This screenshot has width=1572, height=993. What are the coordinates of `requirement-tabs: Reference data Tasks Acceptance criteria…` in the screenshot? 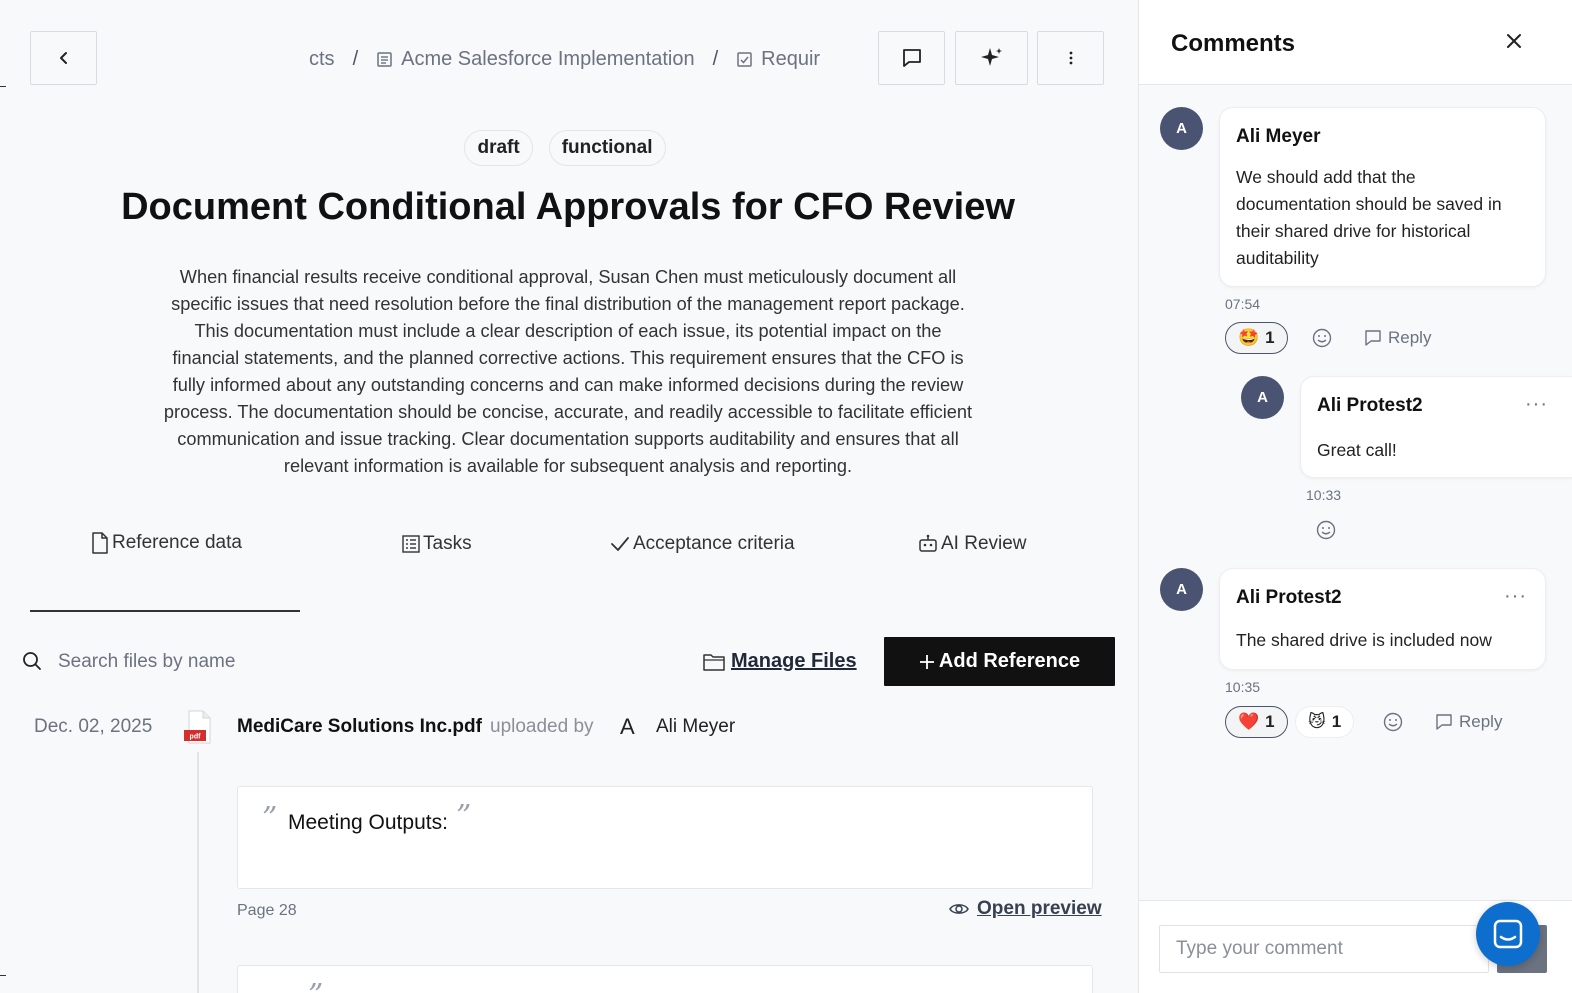 It's located at (569, 547).